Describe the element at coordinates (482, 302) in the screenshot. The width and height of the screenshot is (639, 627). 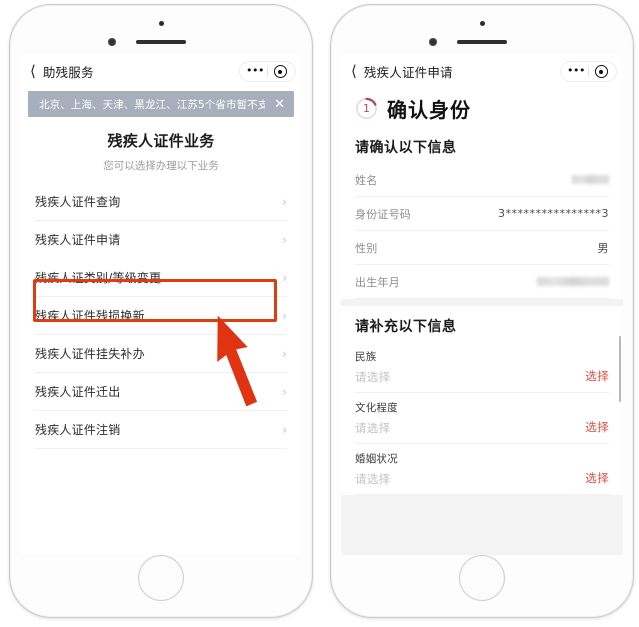
I see `section-divider` at that location.